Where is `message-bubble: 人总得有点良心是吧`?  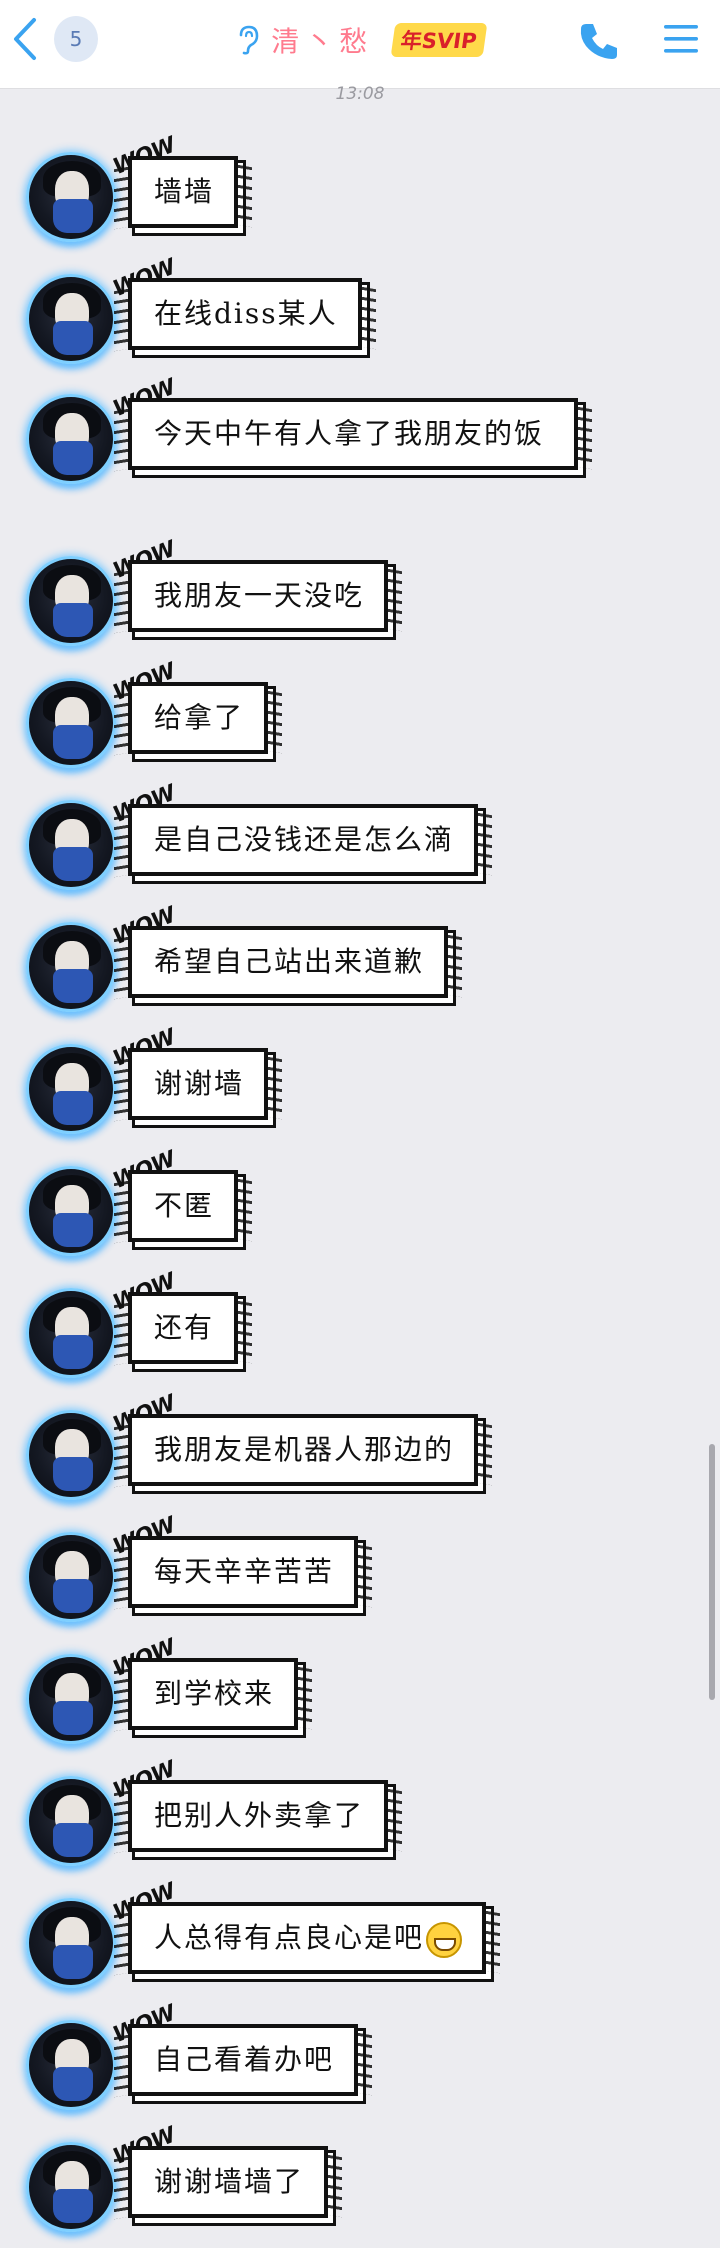 message-bubble: 人总得有点良心是吧 is located at coordinates (307, 1938).